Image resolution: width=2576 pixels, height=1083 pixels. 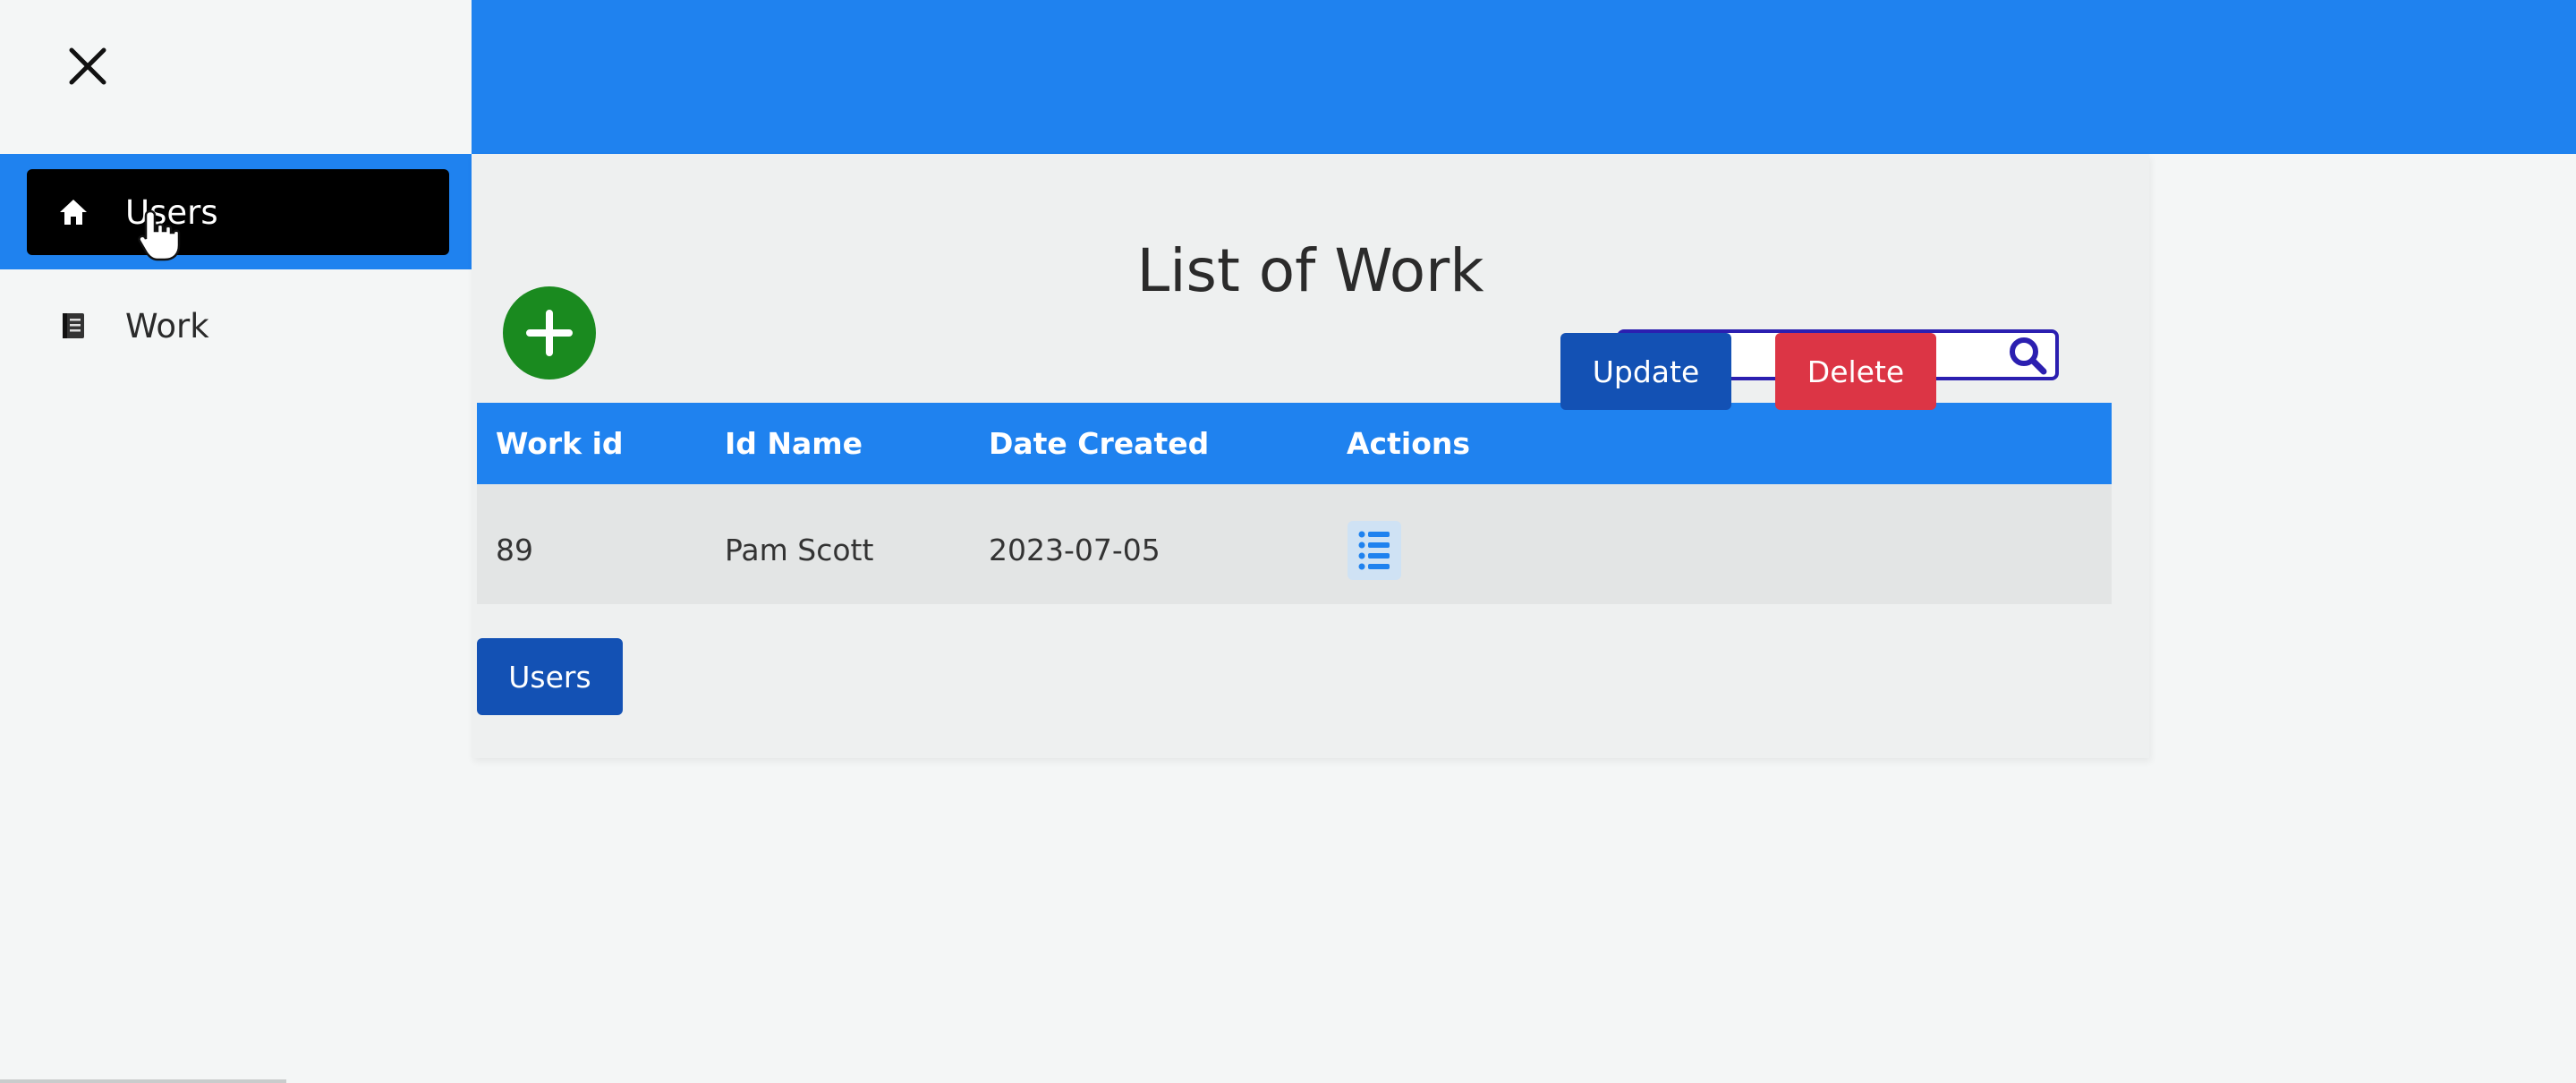 I want to click on add-work-button, so click(x=549, y=332).